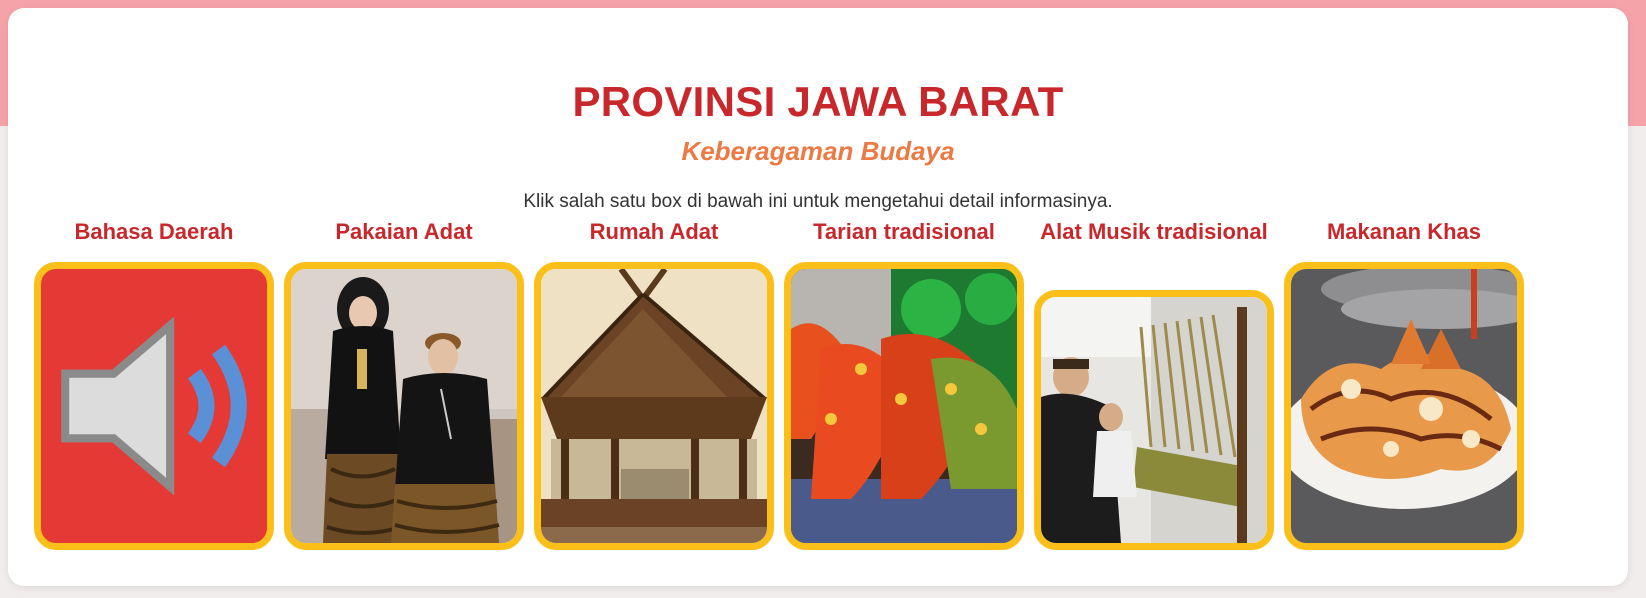  I want to click on item-tarian-tradisional: Tarian tradisional, so click(904, 384).